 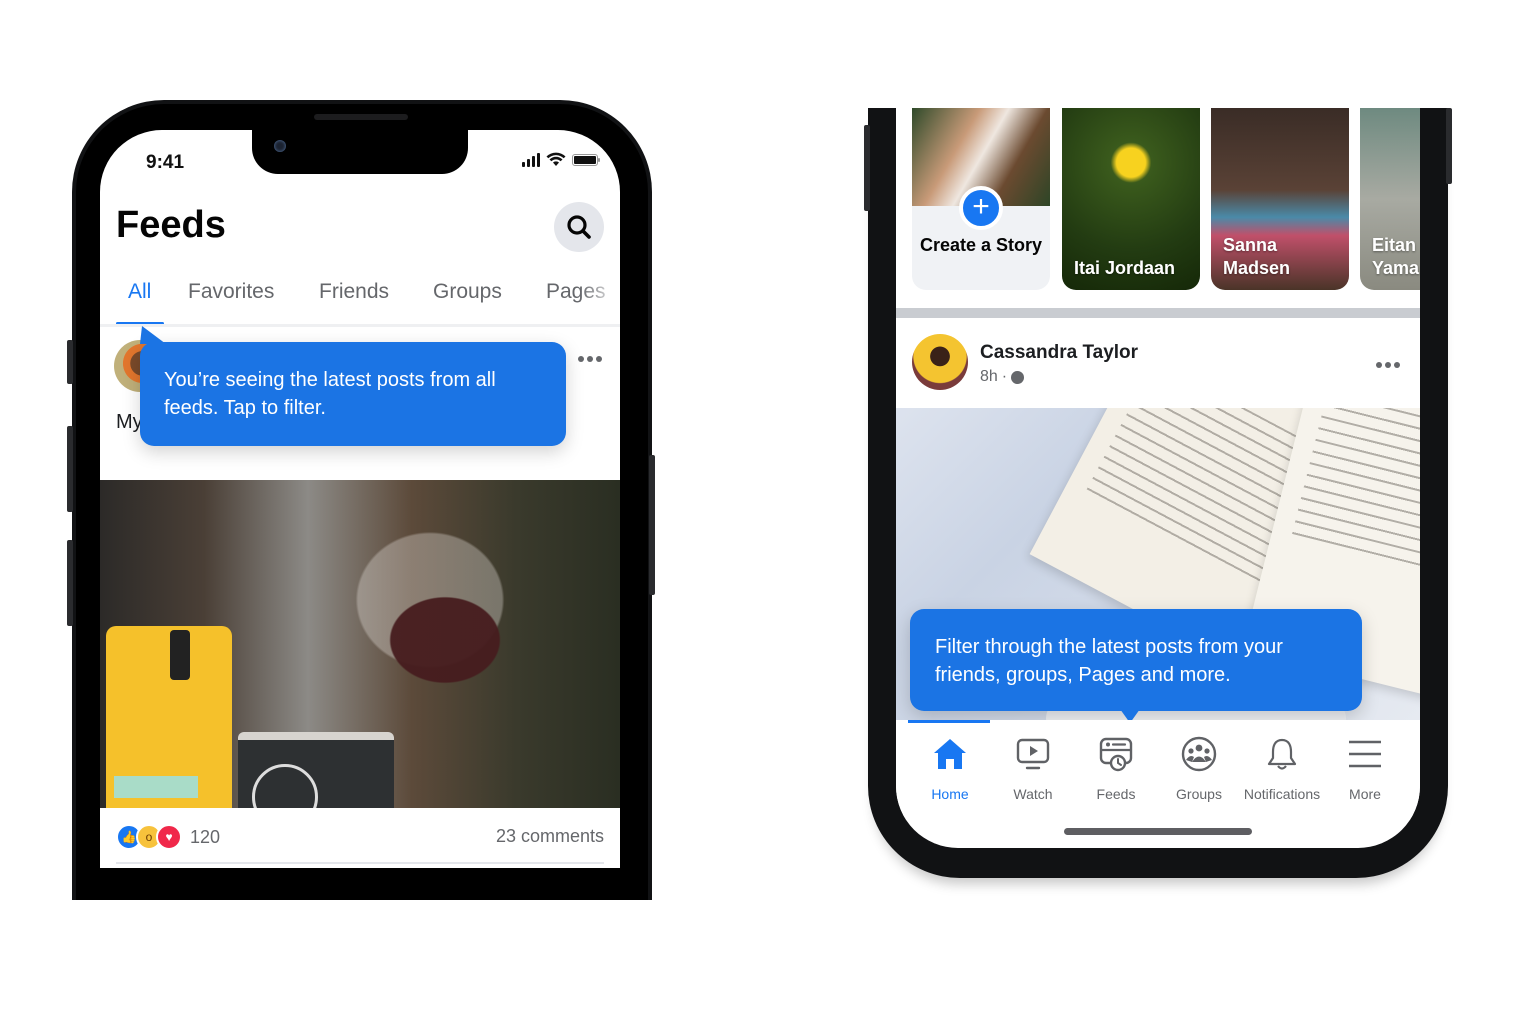 I want to click on nav-feeds: Feeds, so click(x=1116, y=768).